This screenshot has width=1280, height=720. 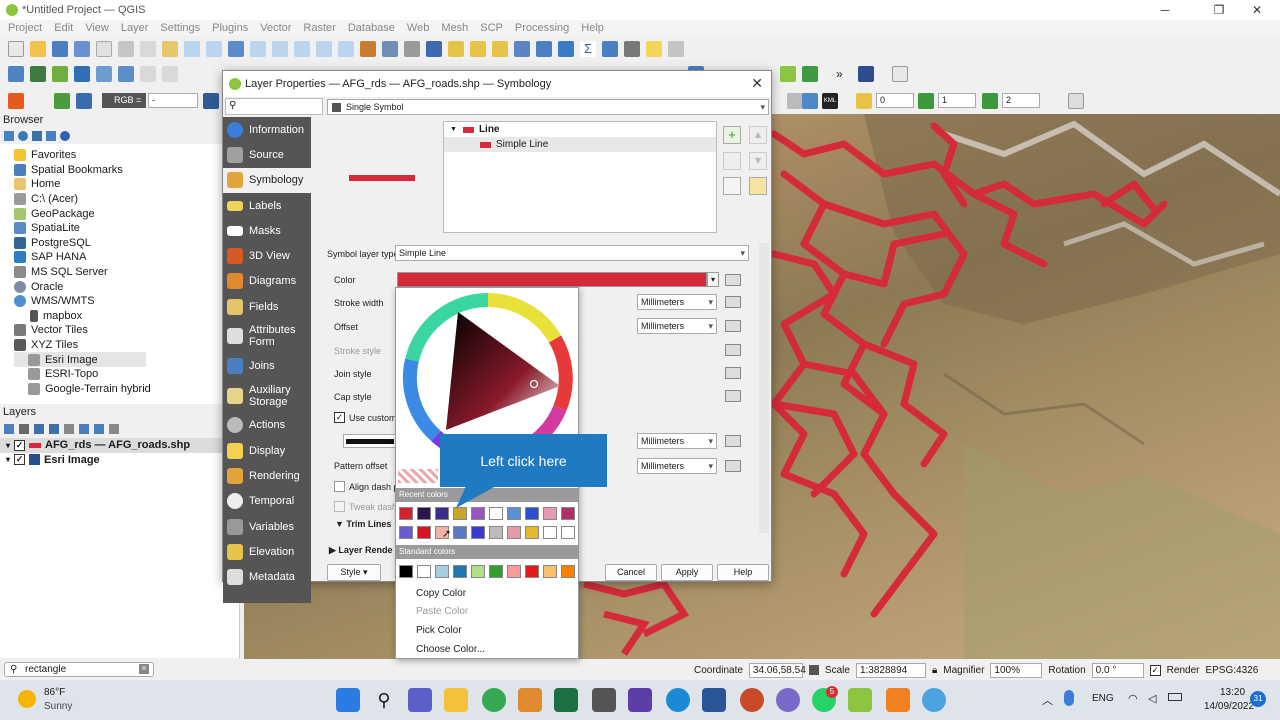 What do you see at coordinates (267, 255) in the screenshot?
I see `tab-3d-view: 3D View` at bounding box center [267, 255].